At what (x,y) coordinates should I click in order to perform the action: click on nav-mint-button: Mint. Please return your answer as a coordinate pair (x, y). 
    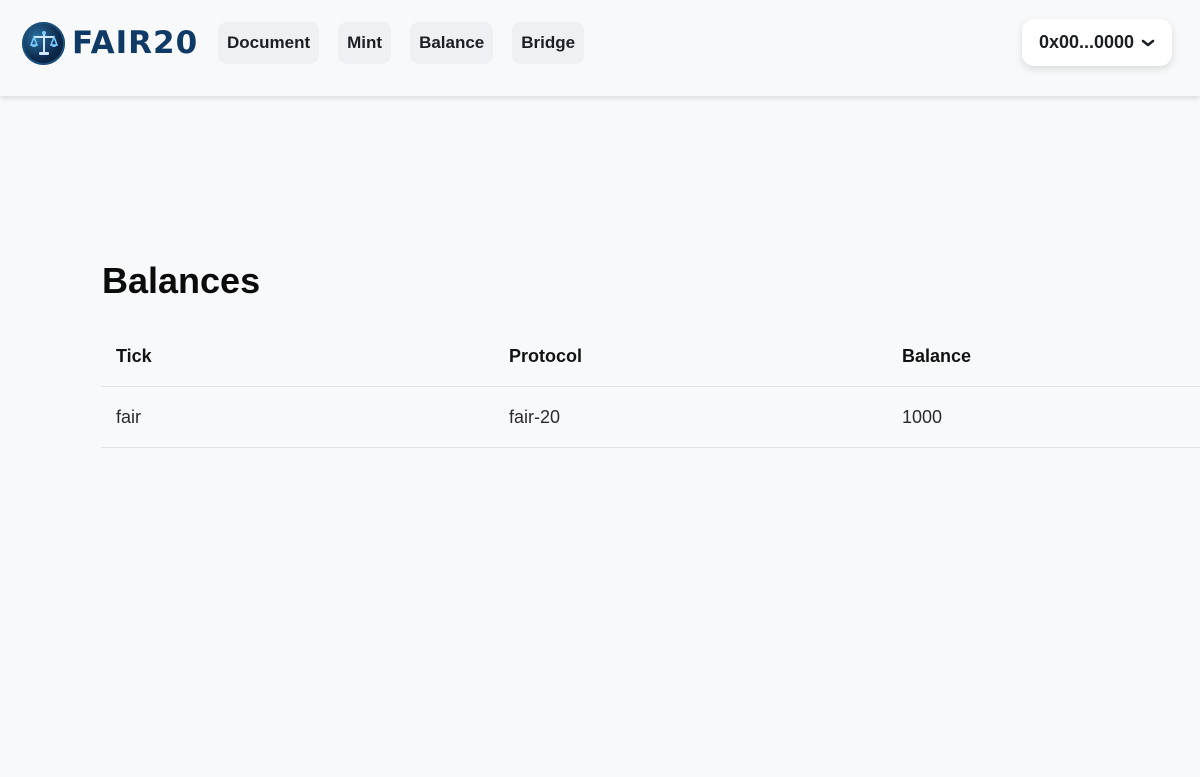
    Looking at the image, I should click on (365, 43).